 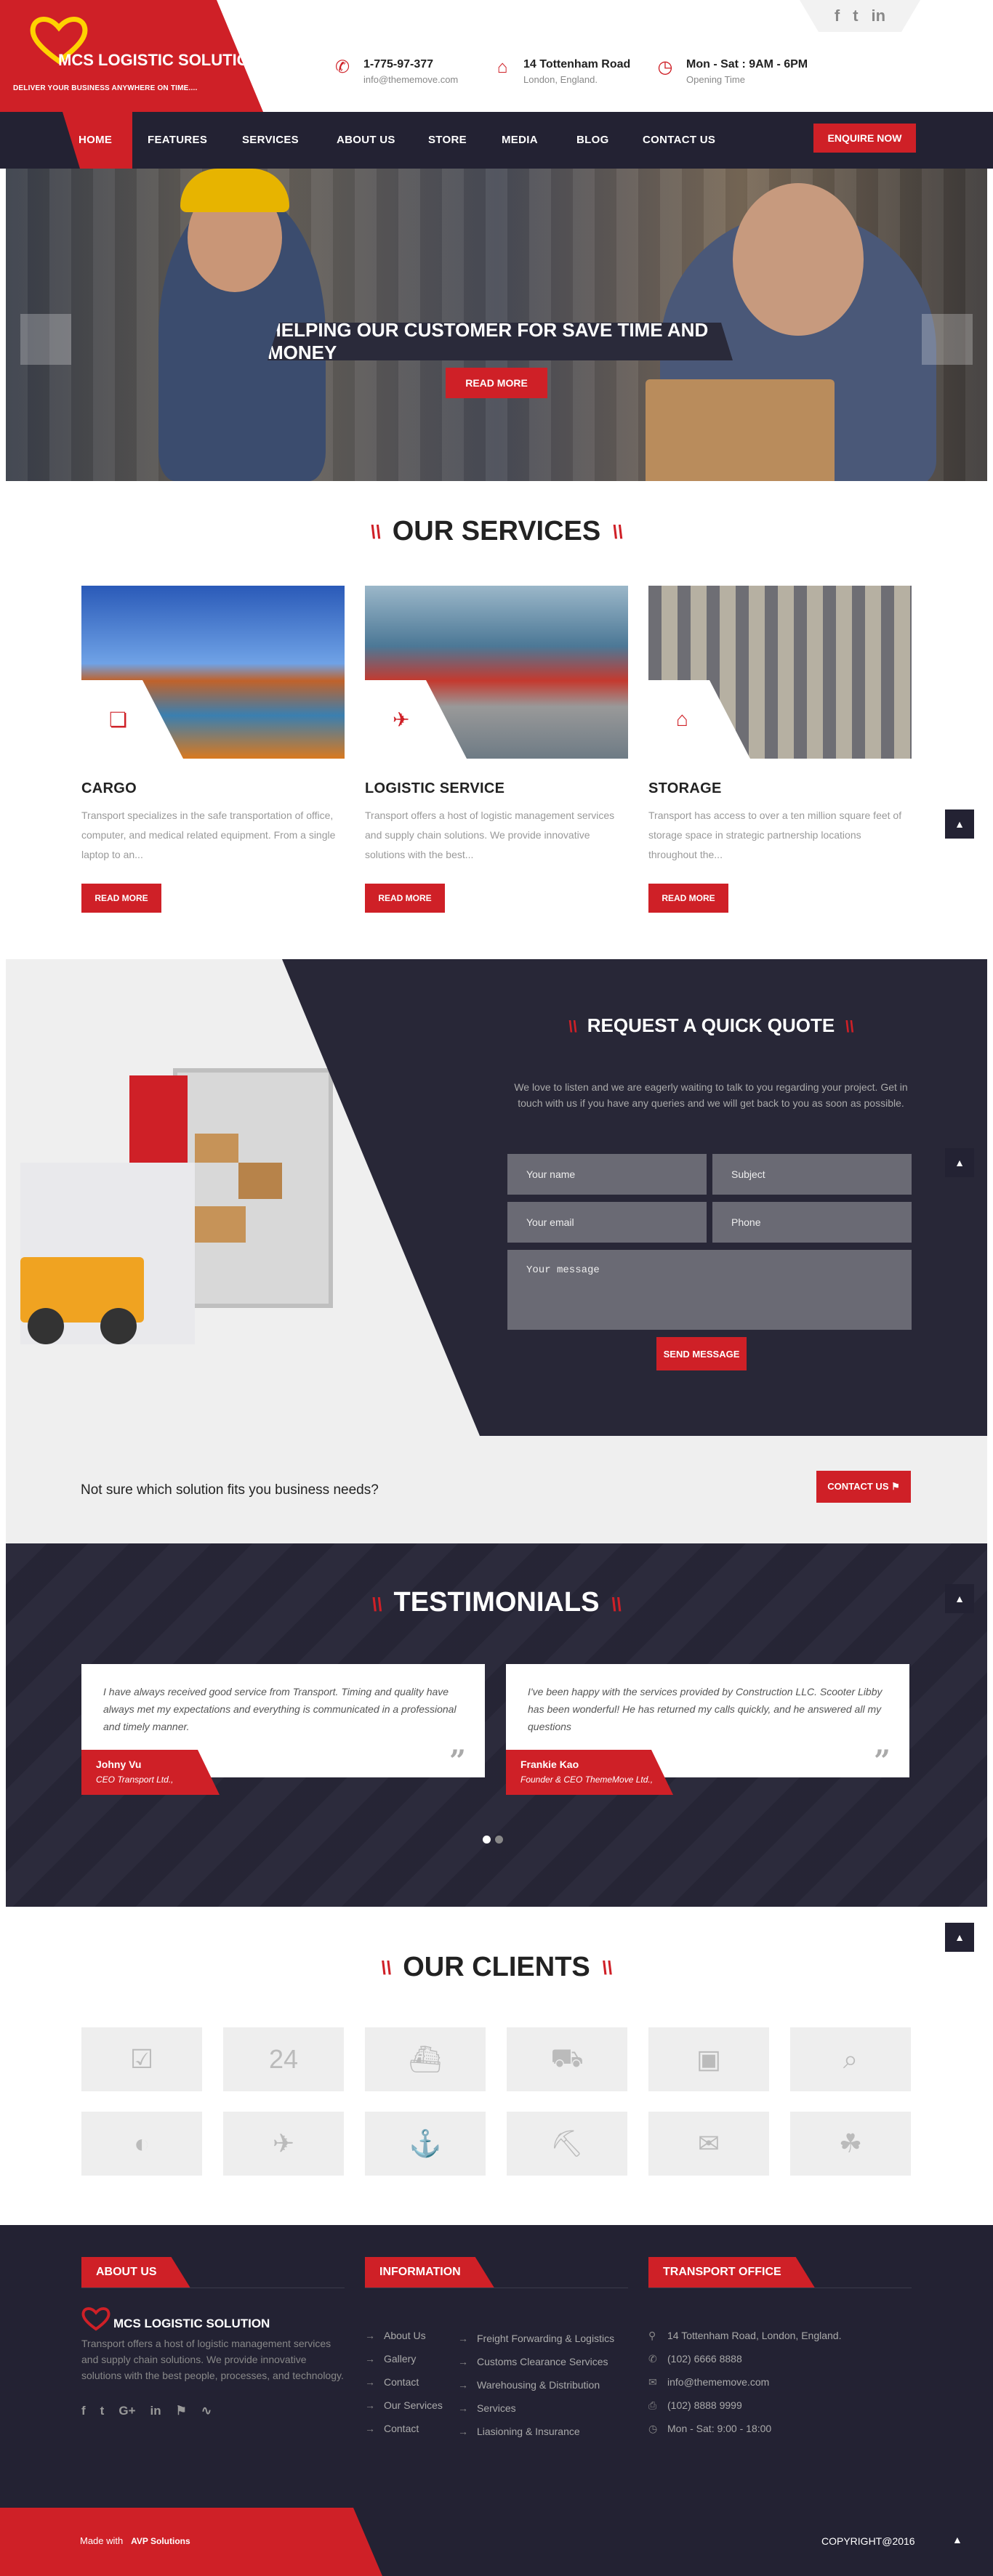 What do you see at coordinates (545, 2409) in the screenshot?
I see `footer-link: → Services` at bounding box center [545, 2409].